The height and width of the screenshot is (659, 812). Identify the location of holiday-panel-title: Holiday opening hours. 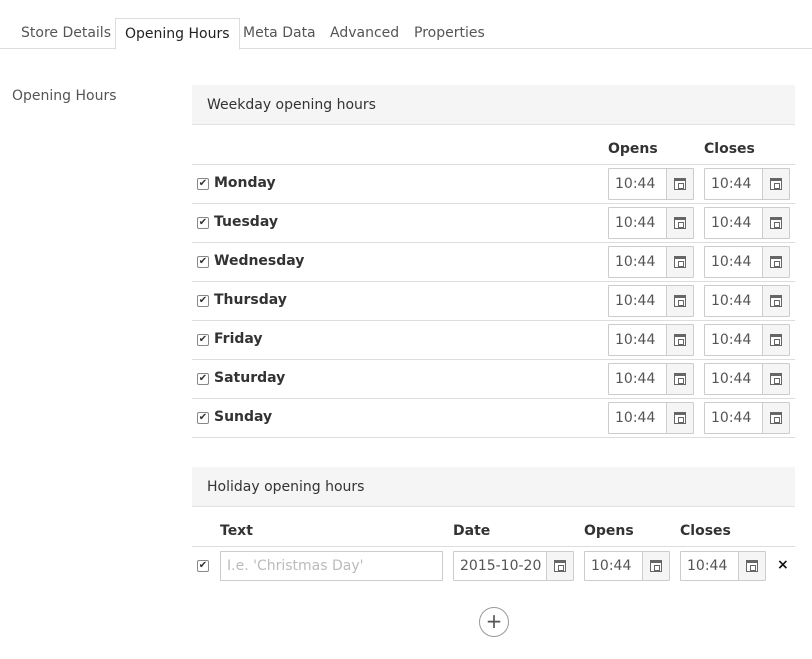
(493, 487).